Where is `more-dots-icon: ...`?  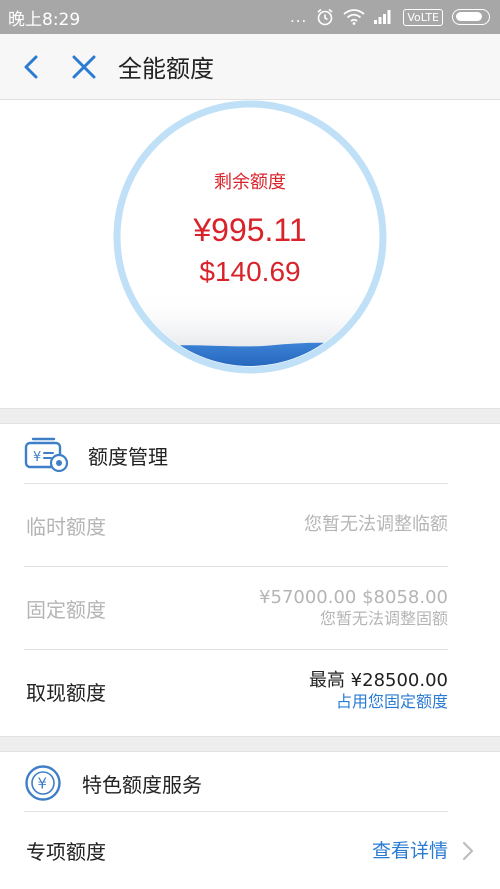
more-dots-icon: ... is located at coordinates (299, 17).